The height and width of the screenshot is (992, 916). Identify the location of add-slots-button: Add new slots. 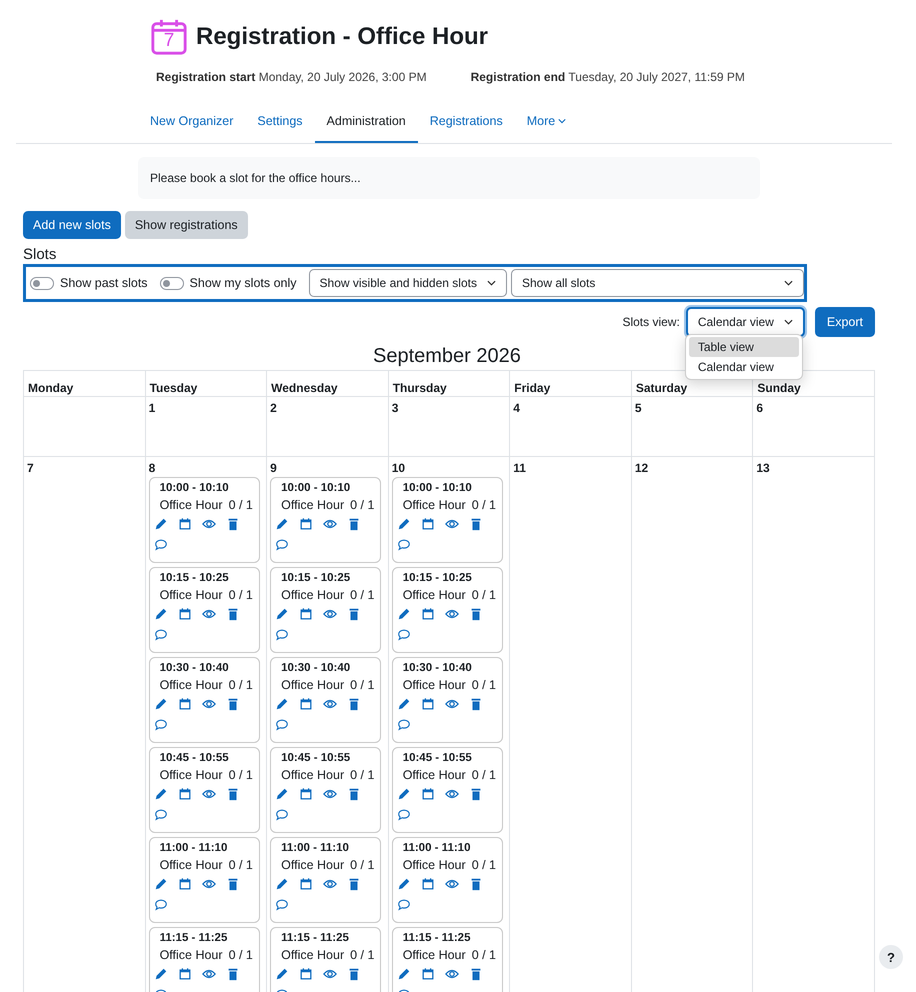
(72, 225).